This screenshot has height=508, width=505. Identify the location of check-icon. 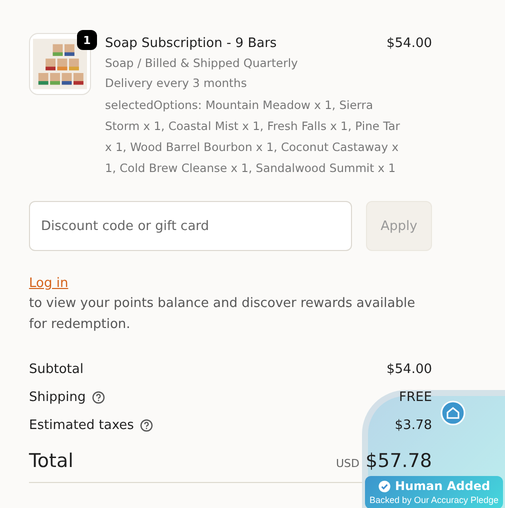
(384, 486).